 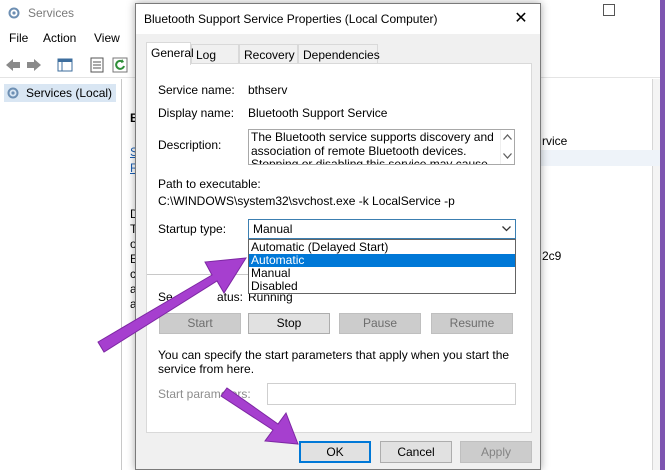 I want to click on service-status-label: Se, so click(x=165, y=297).